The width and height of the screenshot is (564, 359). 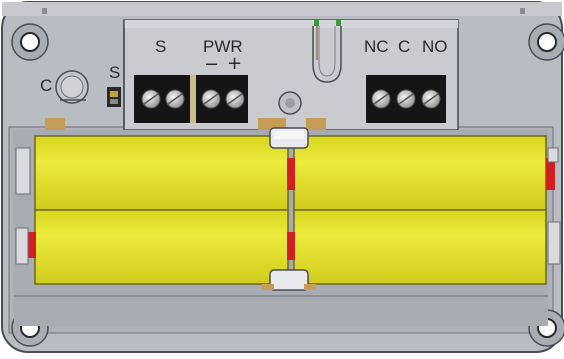 I want to click on relay-terminal-block, so click(x=406, y=99).